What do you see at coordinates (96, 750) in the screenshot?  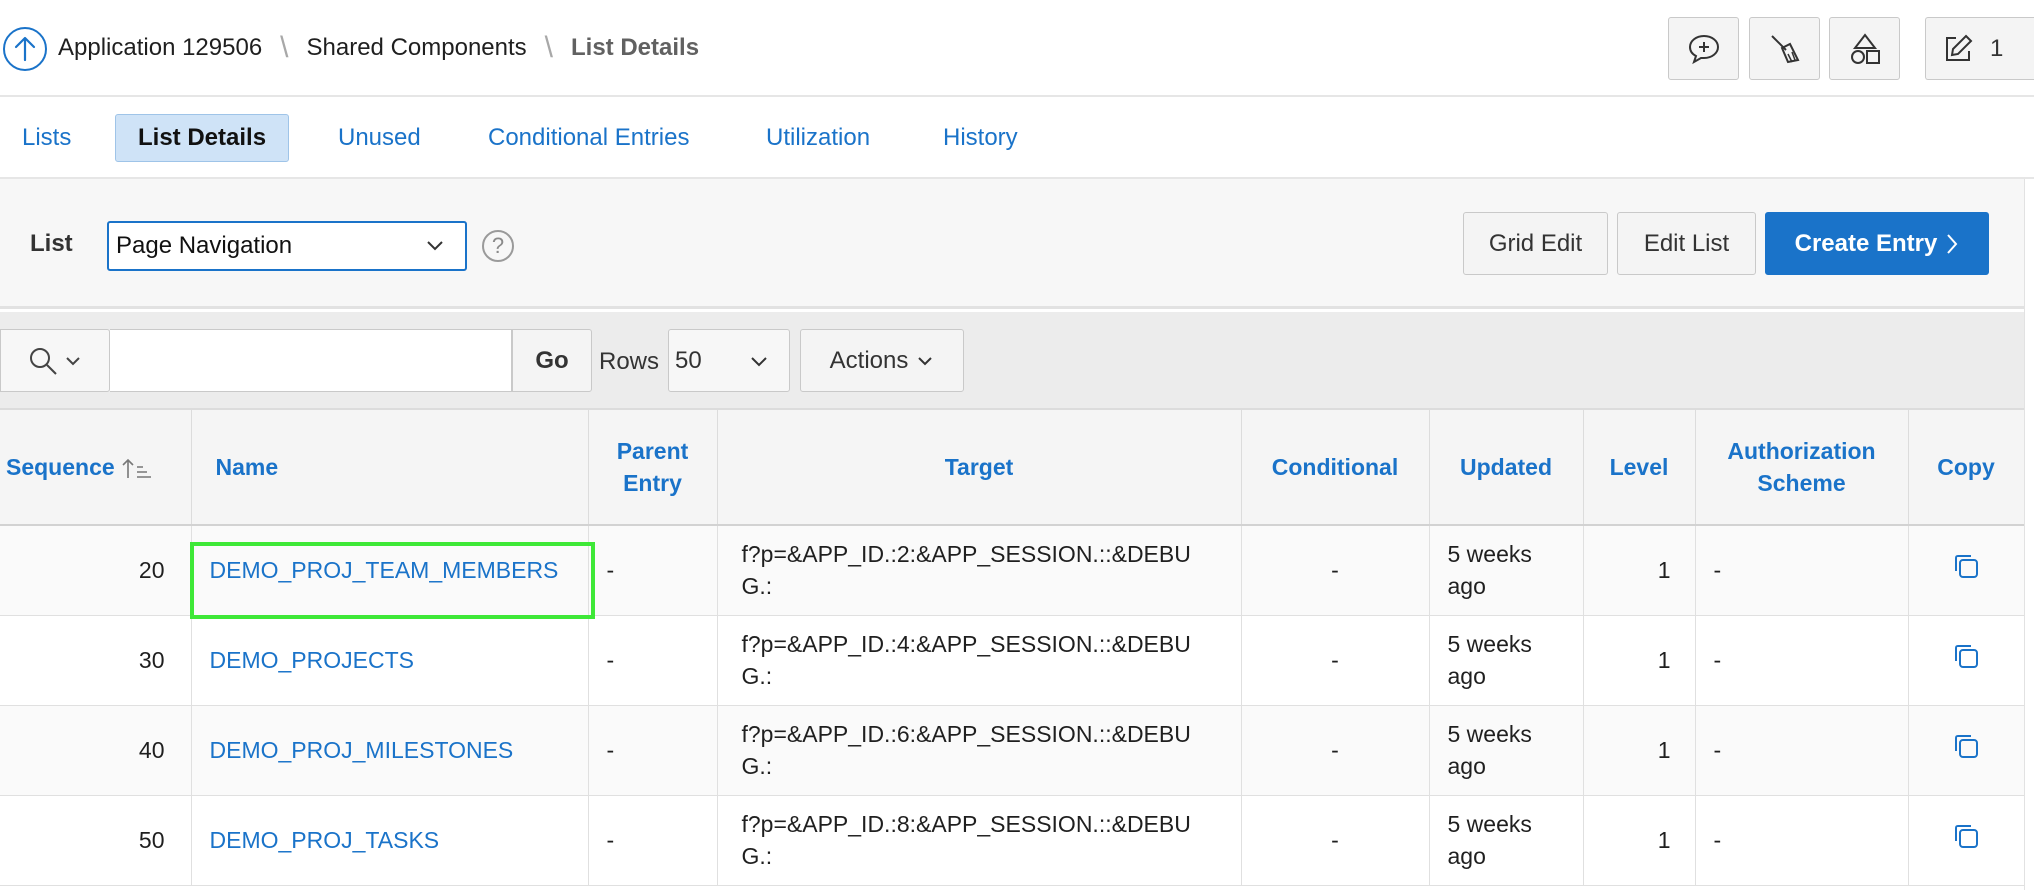 I see `cell-sequence: 40` at bounding box center [96, 750].